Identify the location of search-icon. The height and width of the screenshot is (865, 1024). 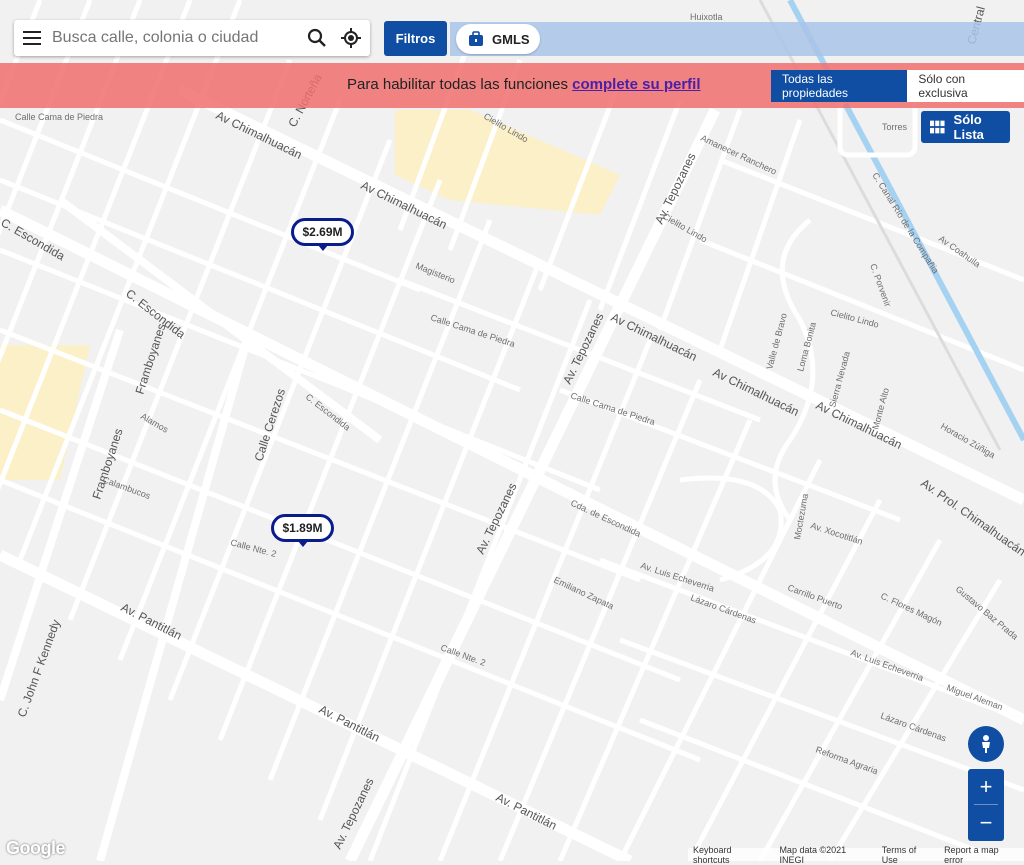
(317, 38).